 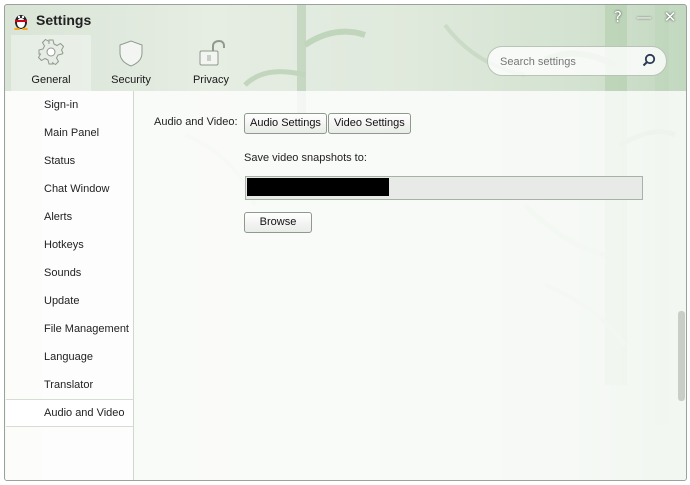 I want to click on penguin-icon, so click(x=21, y=22).